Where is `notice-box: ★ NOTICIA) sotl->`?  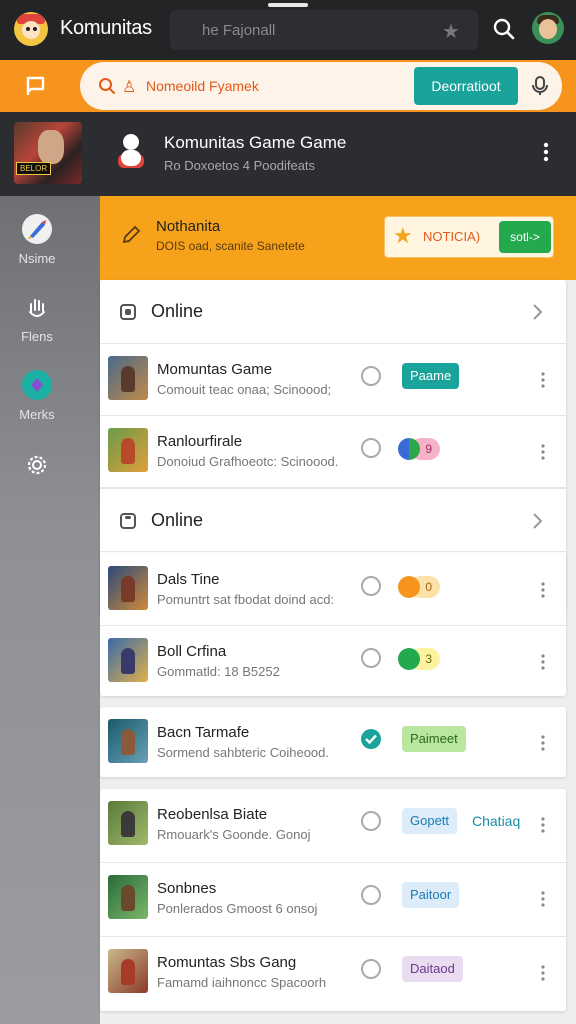
notice-box: ★ NOTICIA) sotl-> is located at coordinates (469, 237).